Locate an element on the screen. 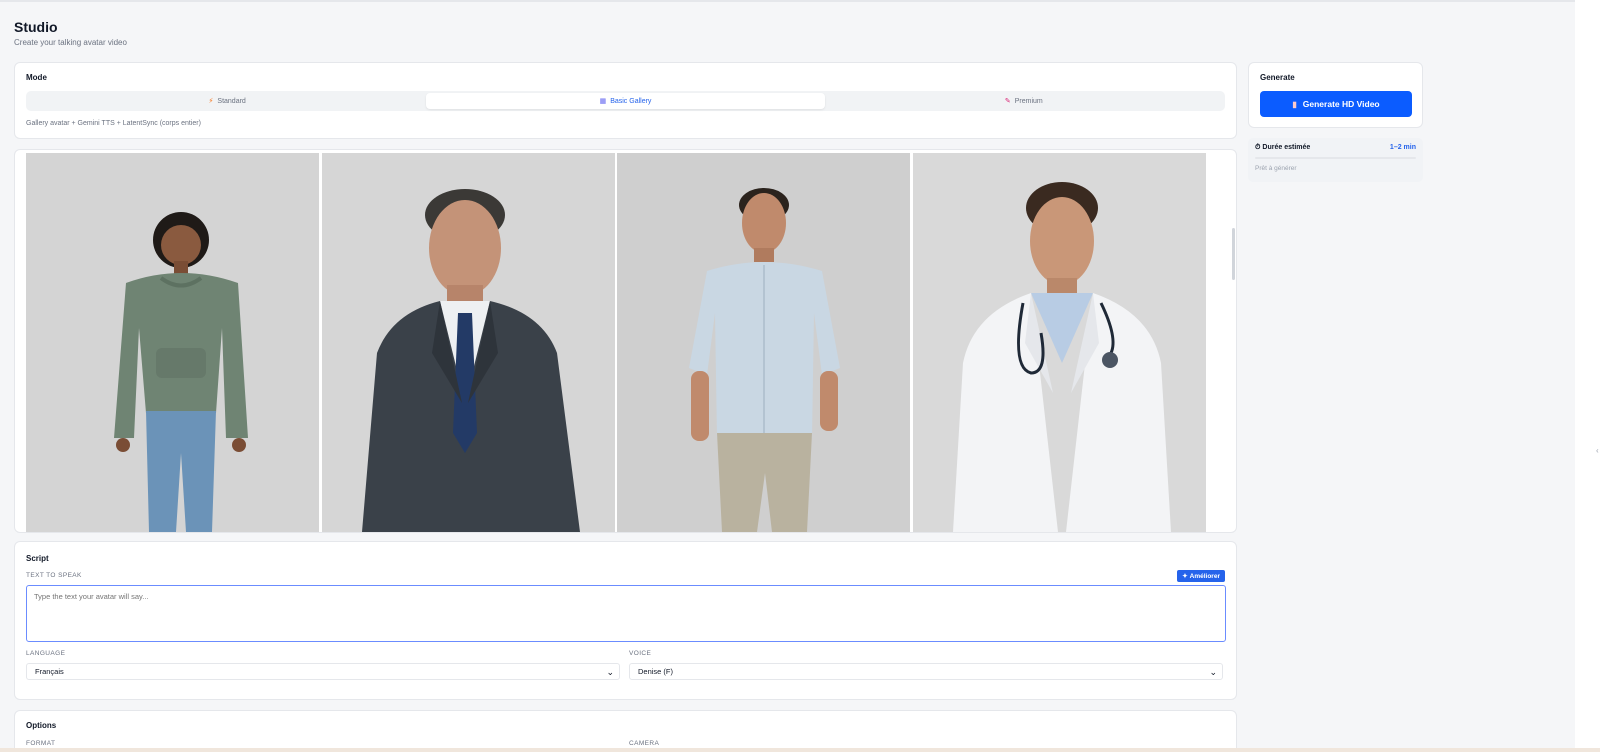 This screenshot has width=1600, height=752. text-to-speak-label: TEXT TO SPEAK is located at coordinates (54, 575).